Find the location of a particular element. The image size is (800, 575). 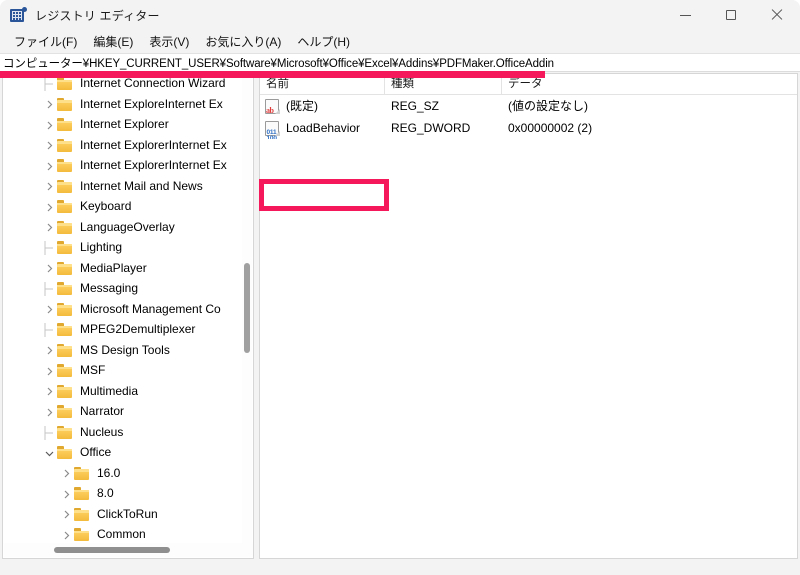

tree-item-narrator: Narrator is located at coordinates (125, 412).